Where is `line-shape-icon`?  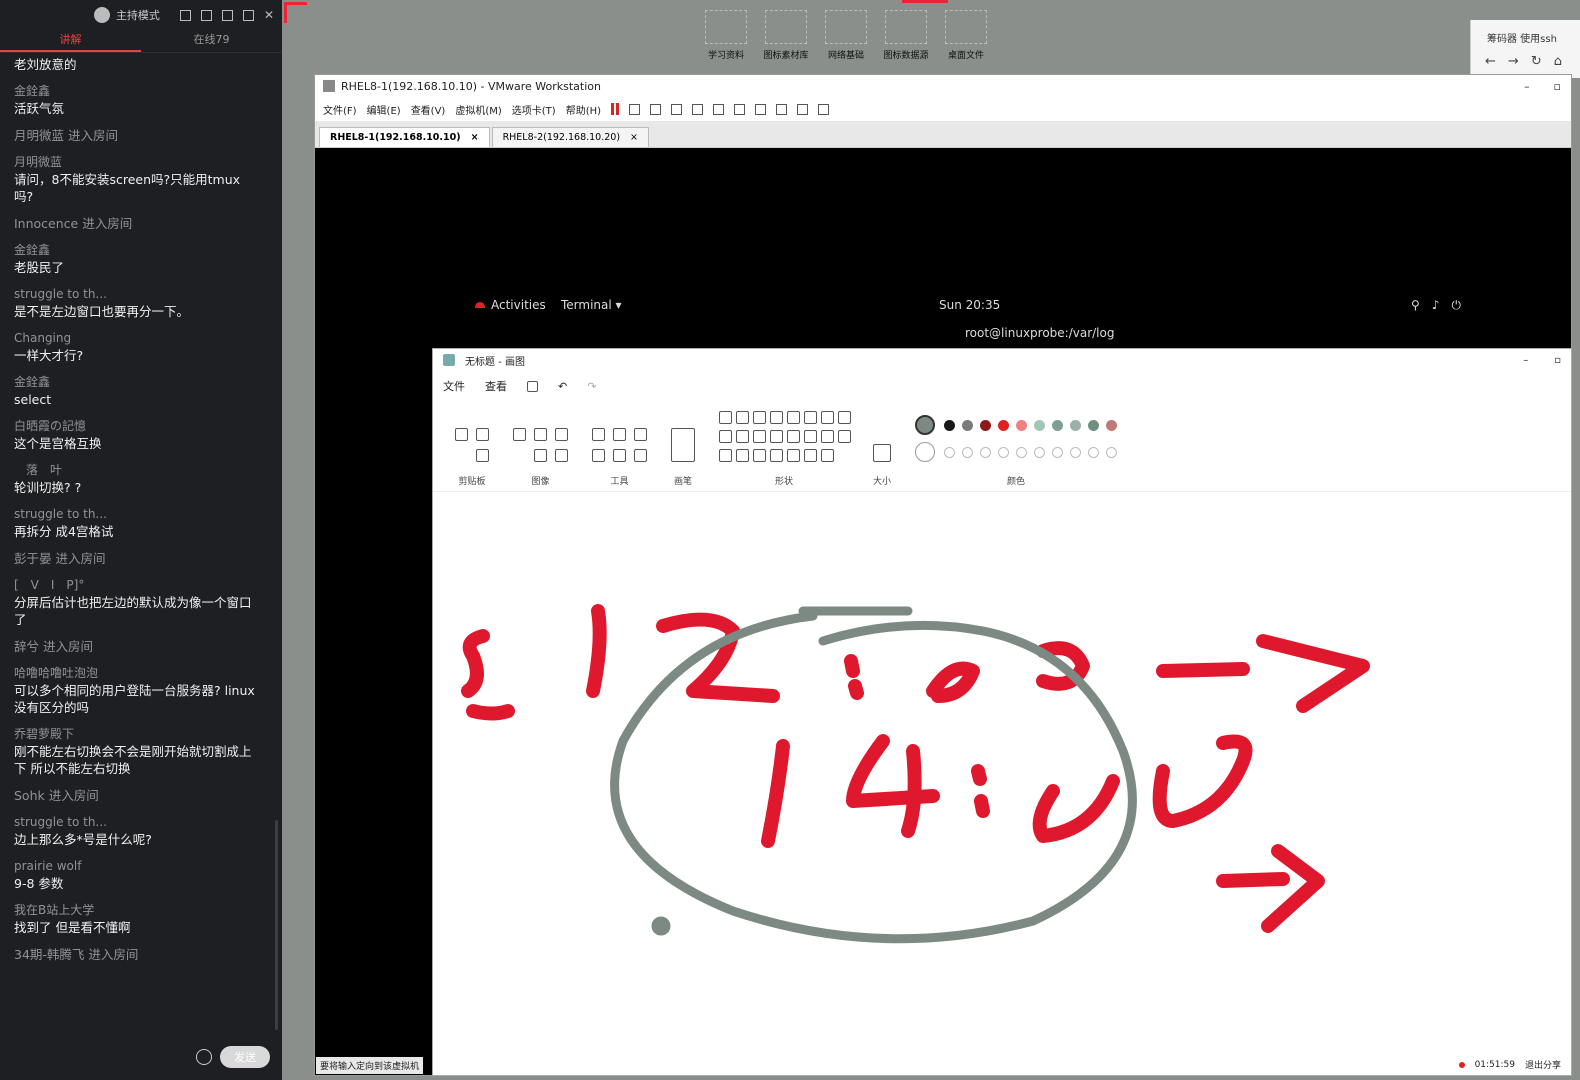
line-shape-icon is located at coordinates (725, 417).